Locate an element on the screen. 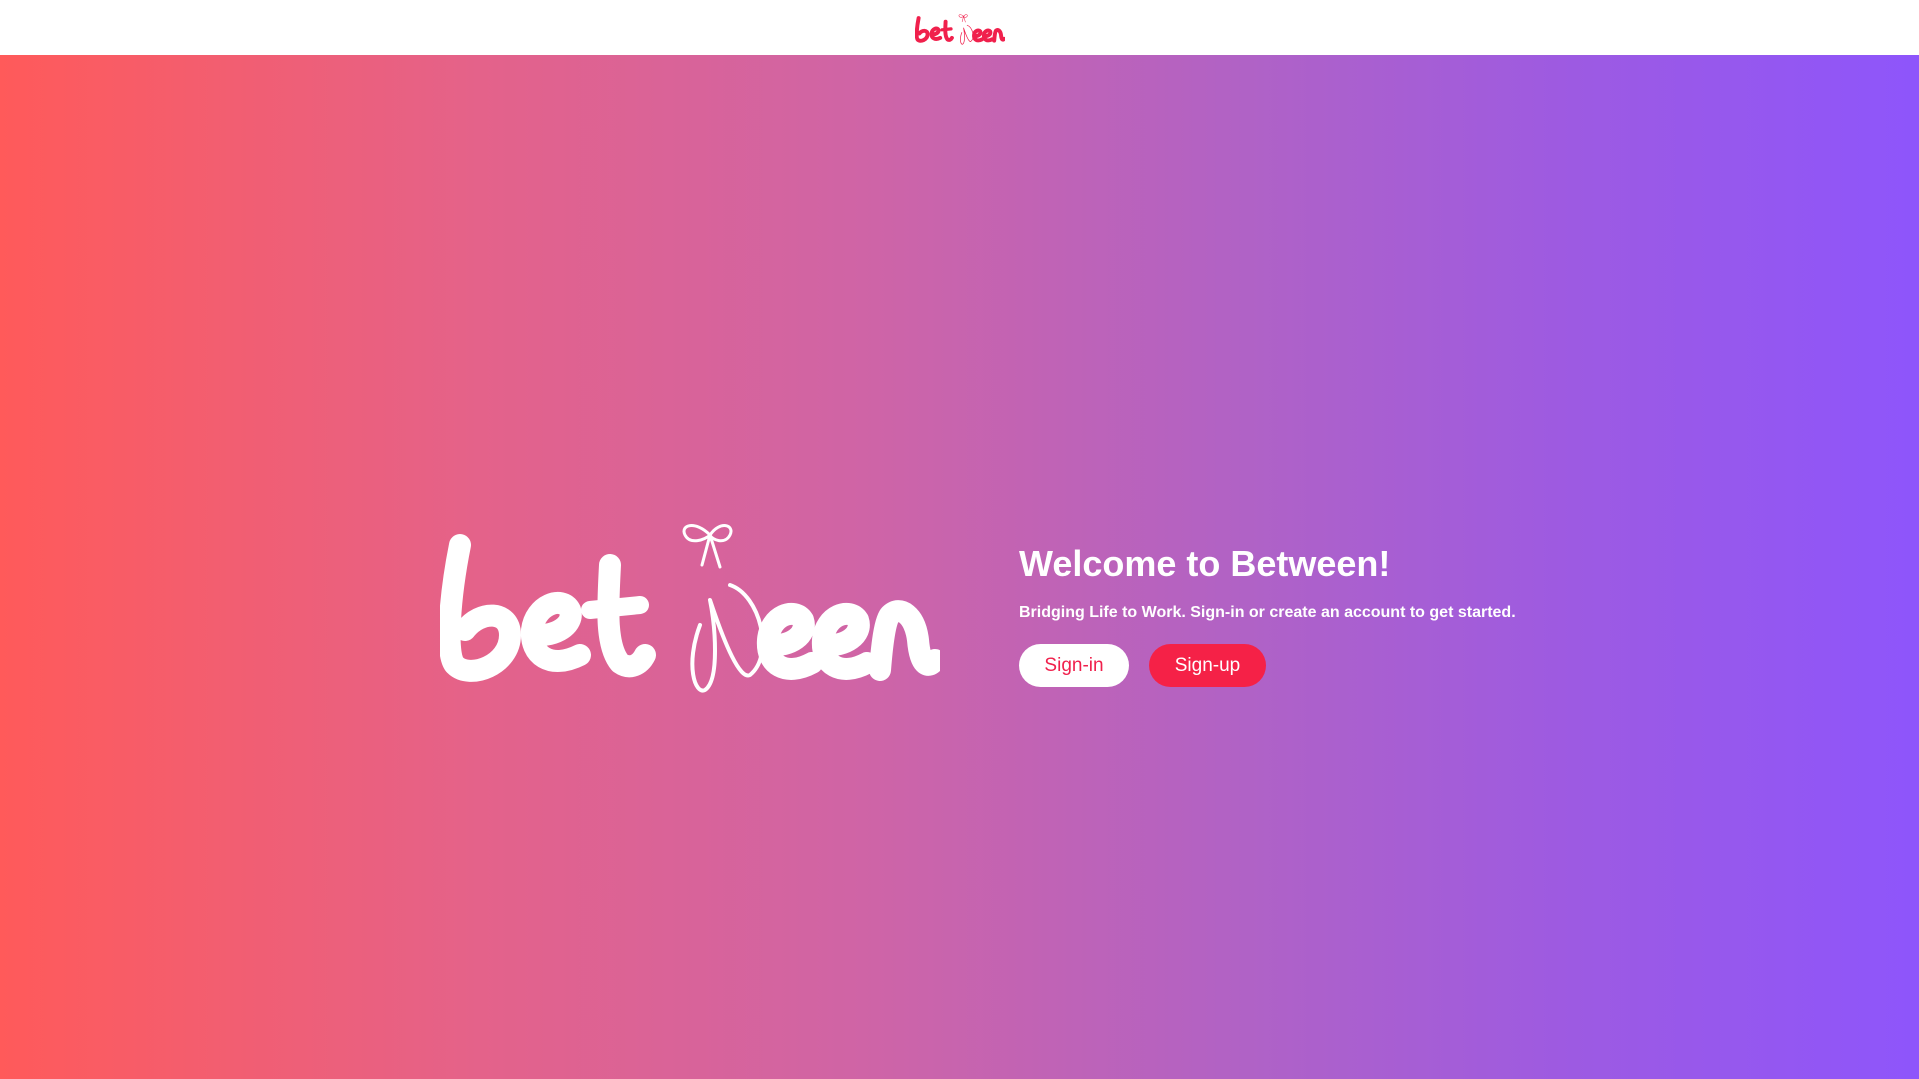 This screenshot has height=1079, width=1919. top-bar is located at coordinates (959, 27).